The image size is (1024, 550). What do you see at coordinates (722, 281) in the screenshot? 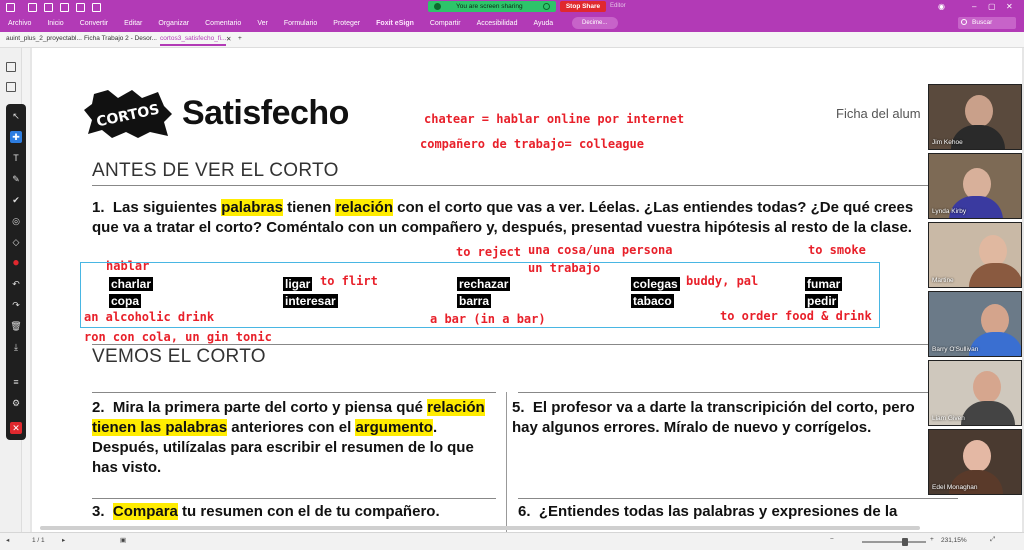
I see `annotation-buddy: buddy, pal` at bounding box center [722, 281].